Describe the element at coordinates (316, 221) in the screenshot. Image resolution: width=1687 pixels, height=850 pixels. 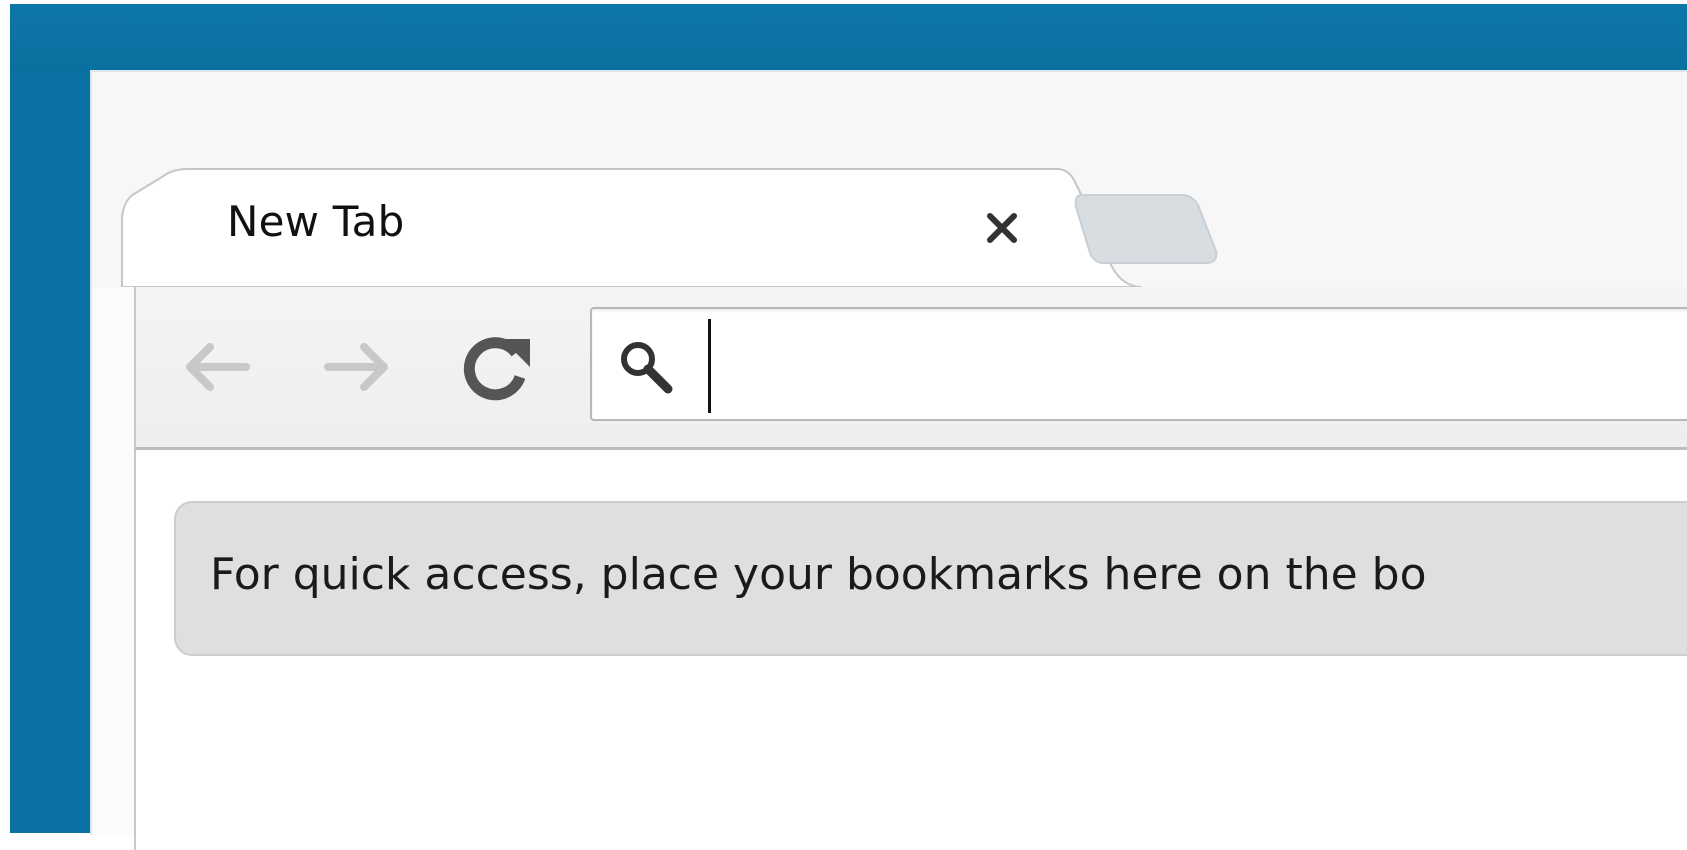
I see `tab-title: New Tab` at that location.